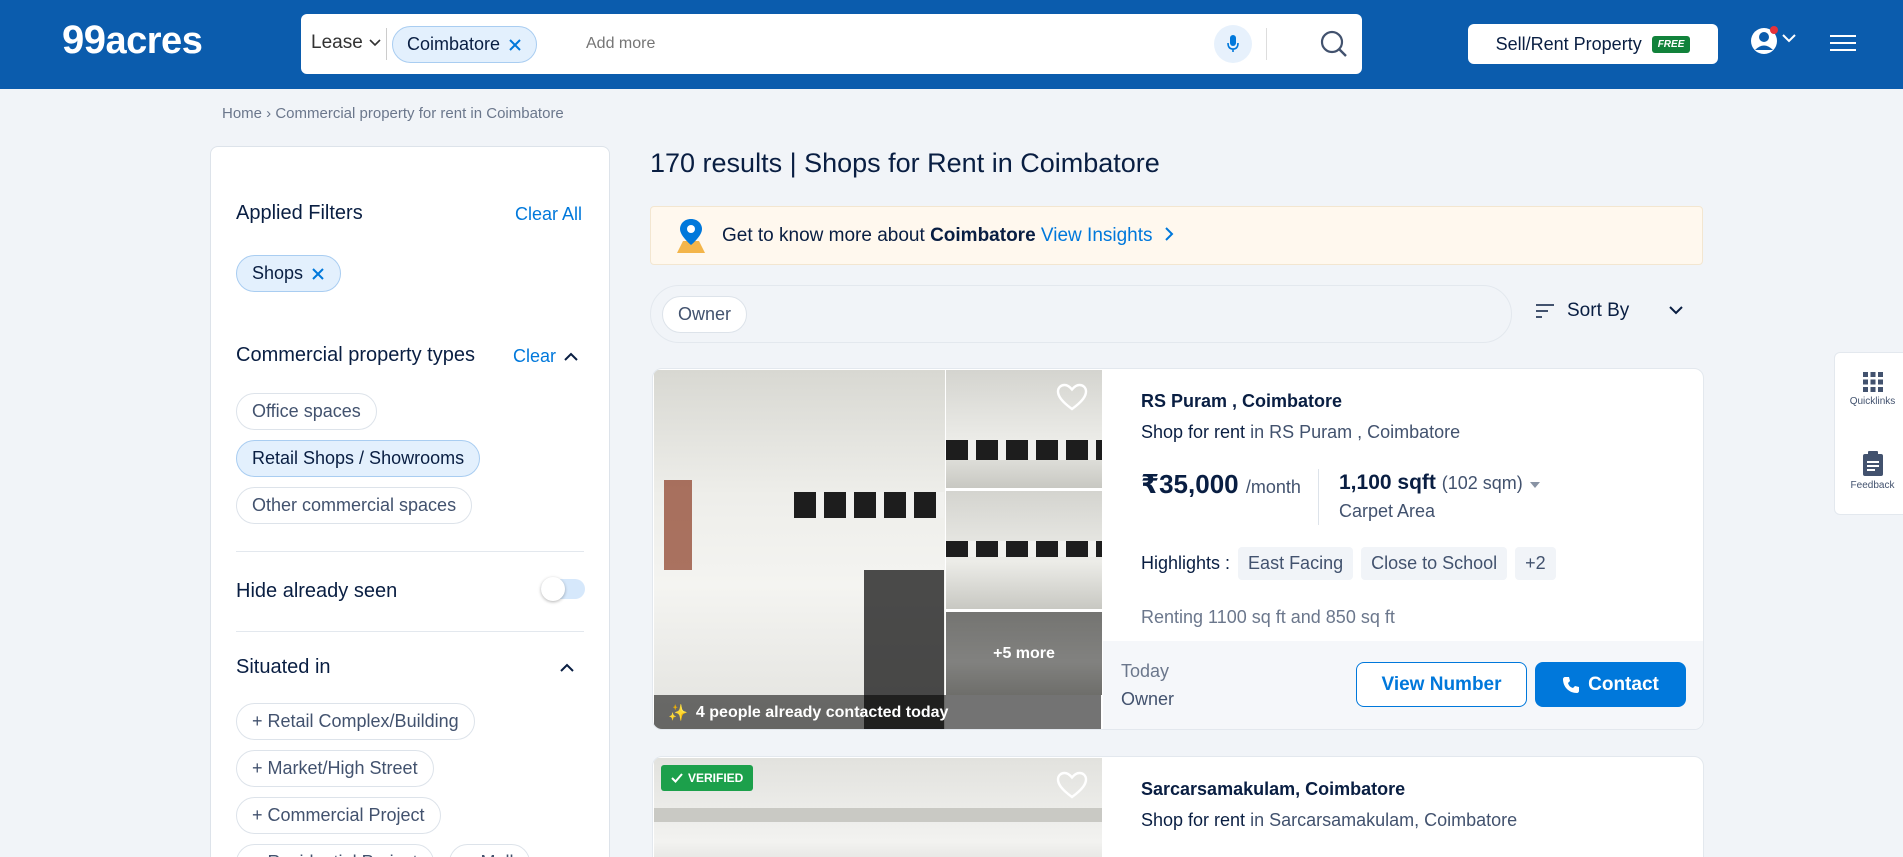  I want to click on chevron-right-icon, so click(1169, 234).